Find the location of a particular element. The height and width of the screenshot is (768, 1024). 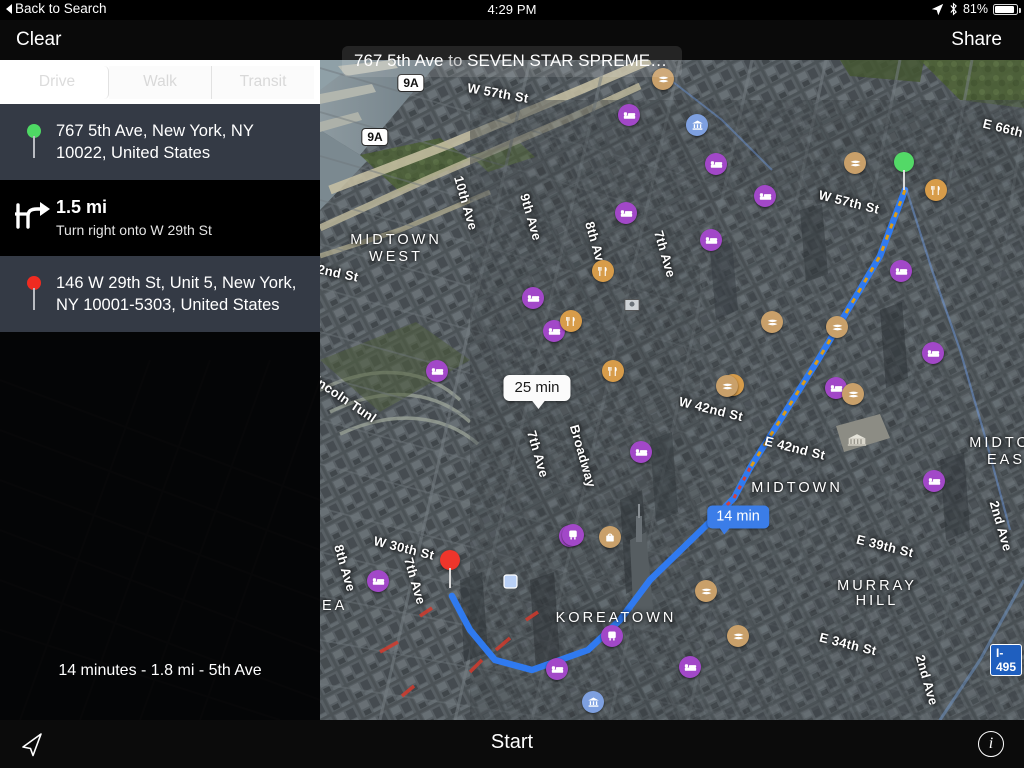

shop-icon is located at coordinates (610, 537).